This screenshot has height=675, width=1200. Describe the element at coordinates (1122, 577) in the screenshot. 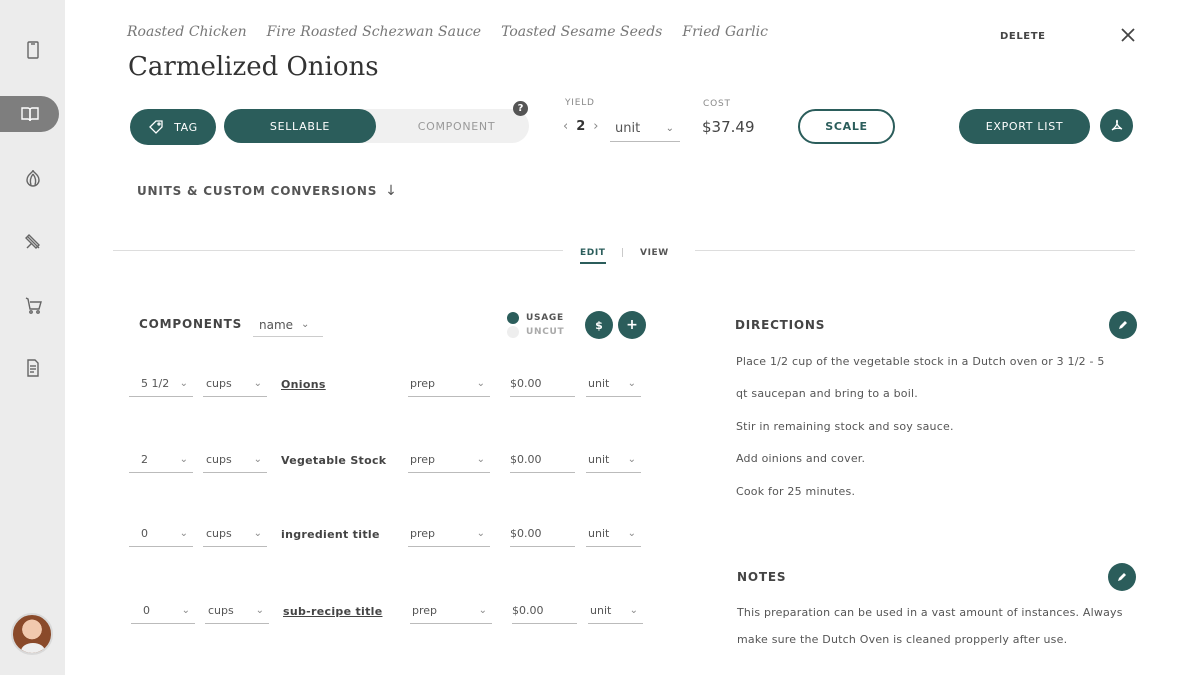

I see `edit-notes-button` at that location.